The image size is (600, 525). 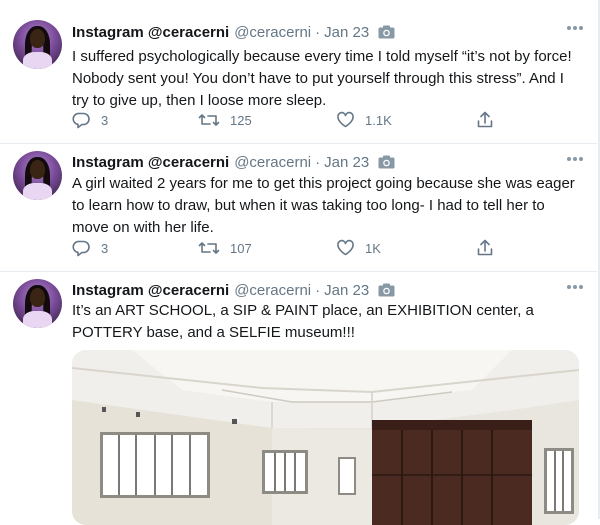 I want to click on like-button: 1.1K, so click(x=364, y=120).